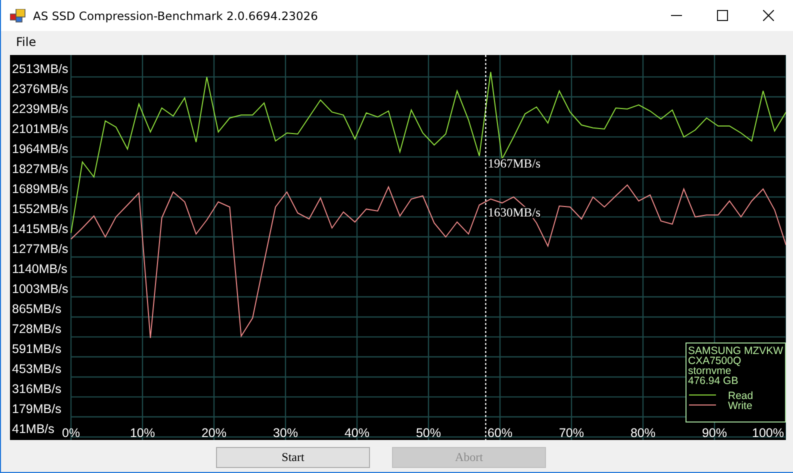 The width and height of the screenshot is (793, 473). I want to click on x-axis-label: 80%, so click(643, 433).